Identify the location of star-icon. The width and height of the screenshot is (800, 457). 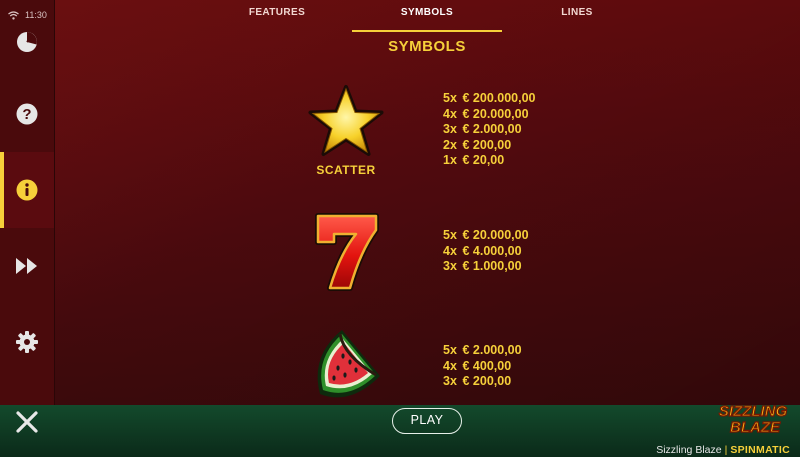
(346, 120).